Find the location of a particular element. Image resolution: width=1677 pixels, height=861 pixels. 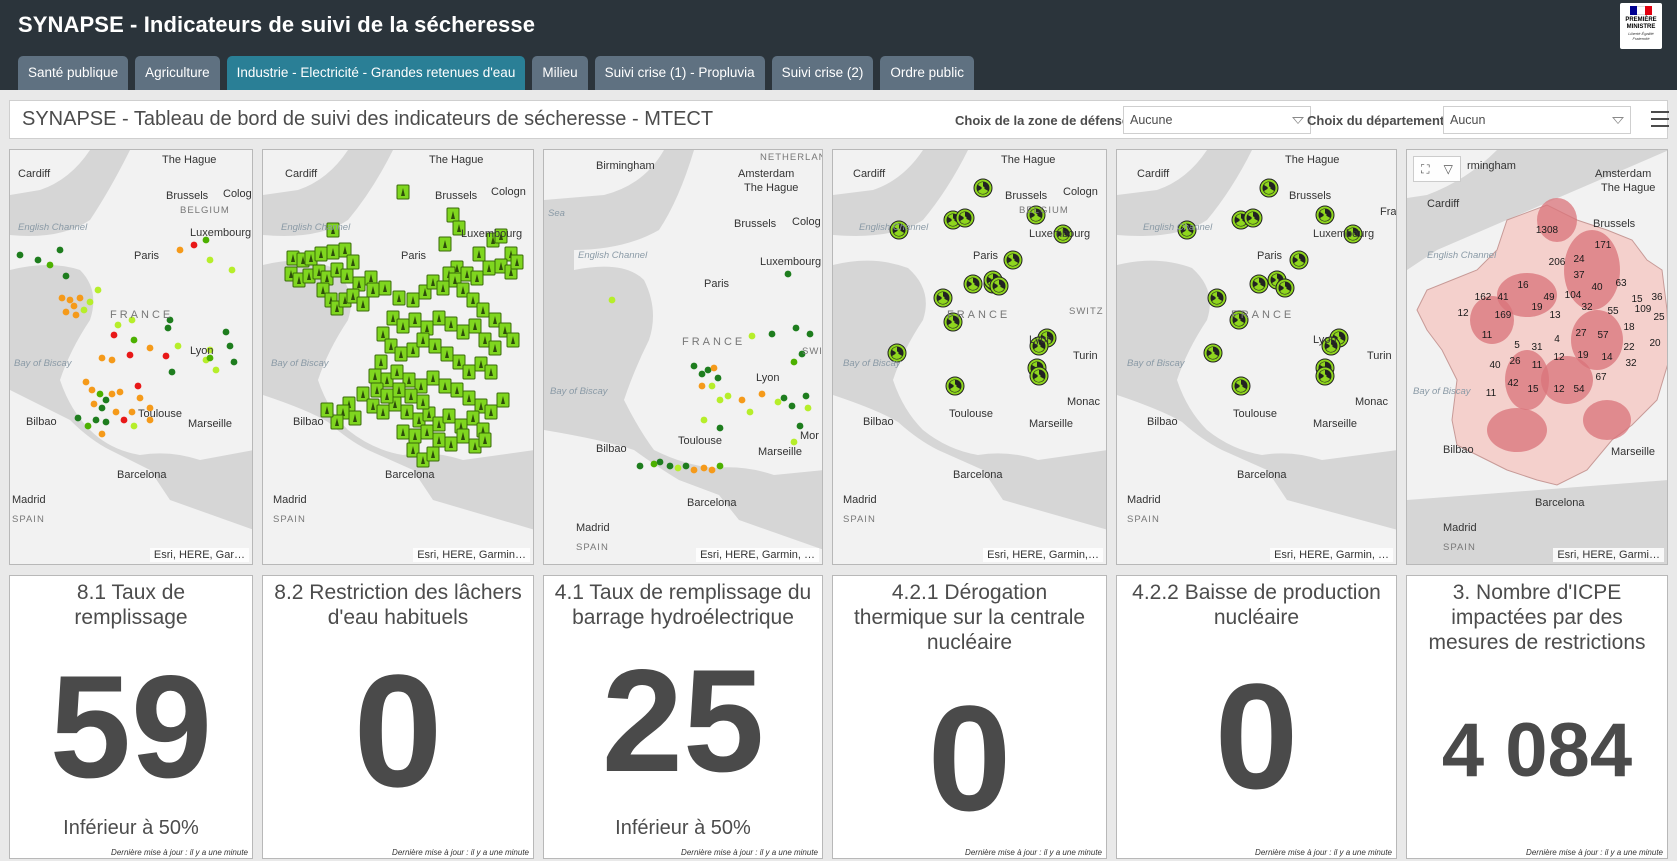

tab-sante-publique: Santé publique is located at coordinates (73, 73).